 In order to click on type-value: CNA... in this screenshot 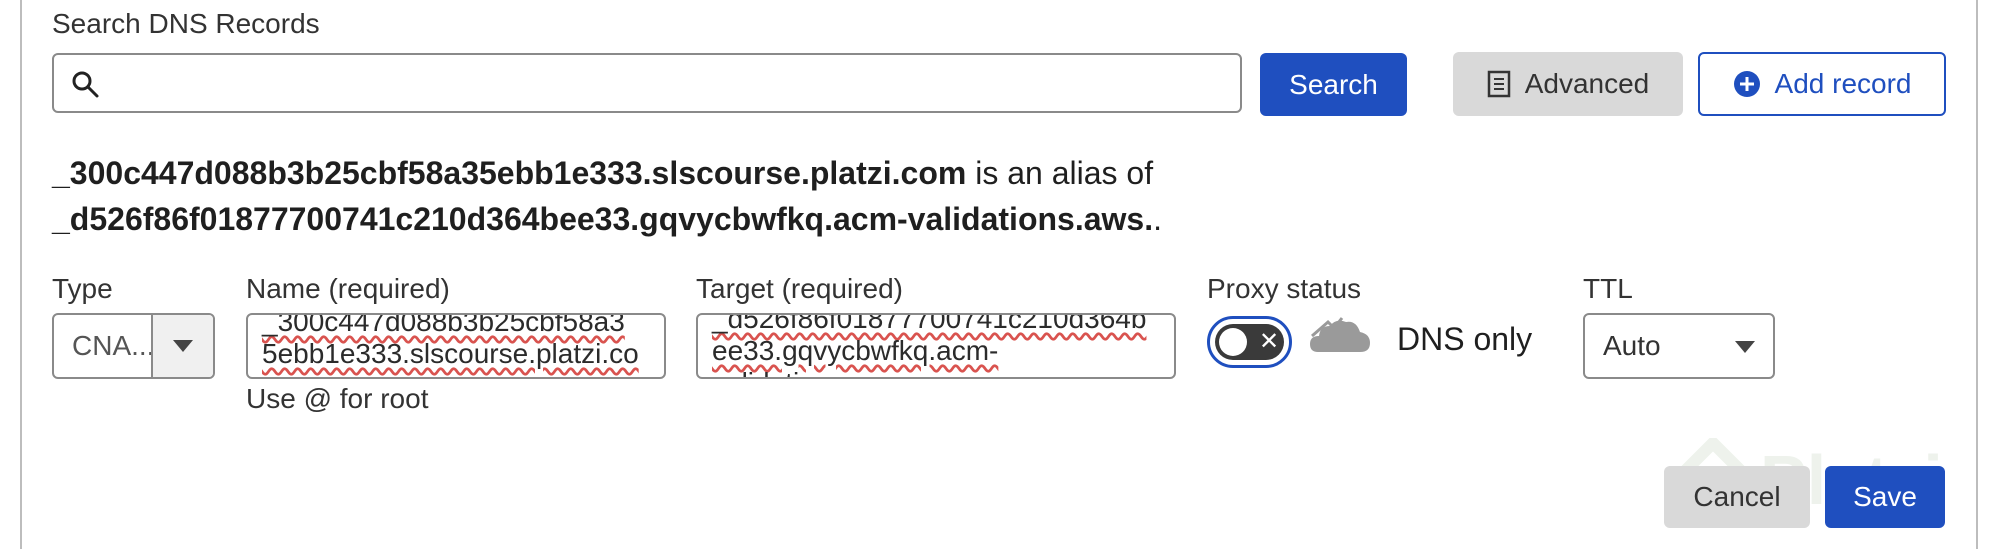, I will do `click(113, 345)`.